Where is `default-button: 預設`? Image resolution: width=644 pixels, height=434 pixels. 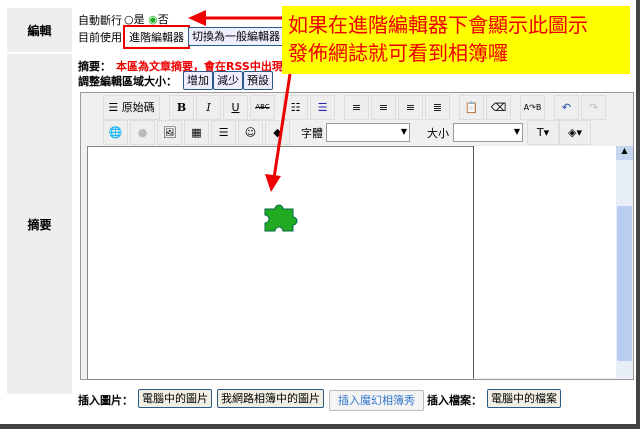
default-button: 預設 is located at coordinates (258, 80).